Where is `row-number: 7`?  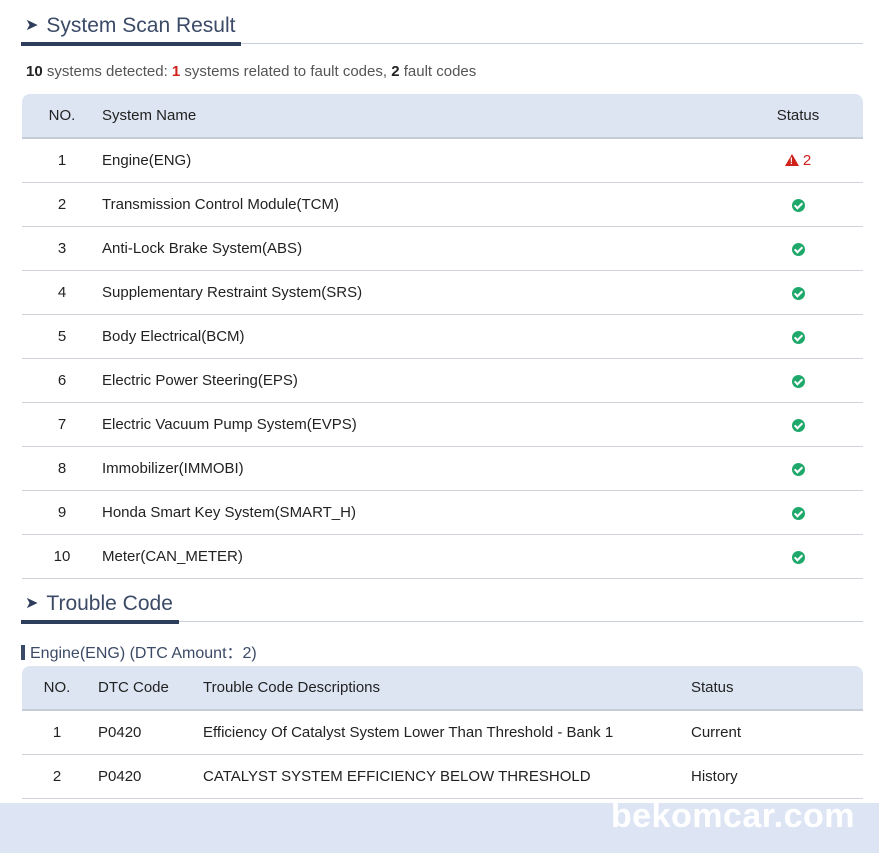
row-number: 7 is located at coordinates (62, 424).